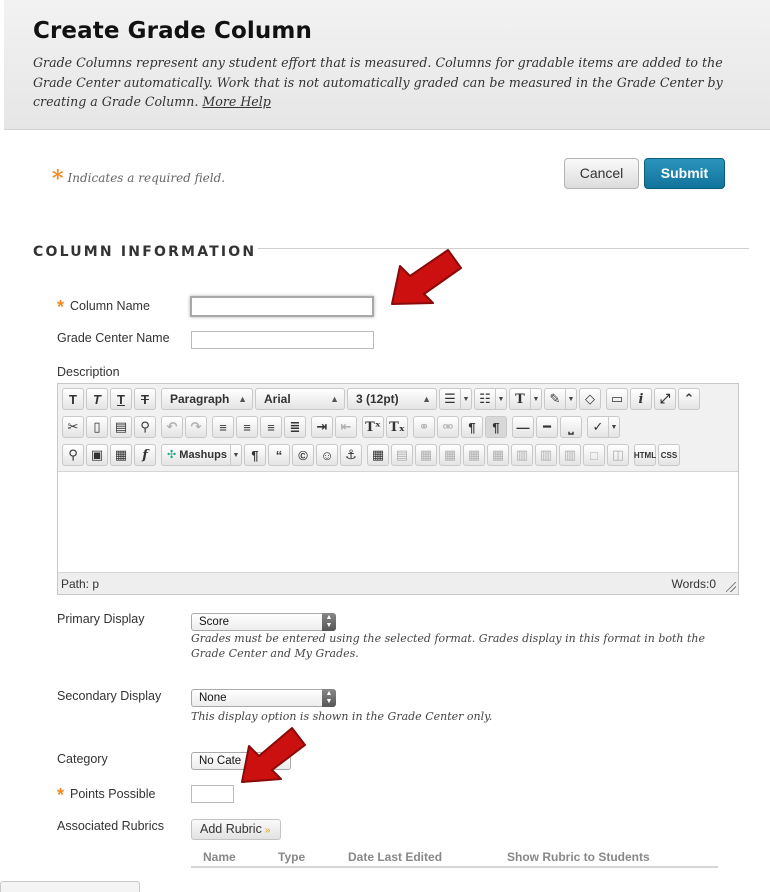 The width and height of the screenshot is (770, 892). What do you see at coordinates (247, 427) in the screenshot?
I see `align-center-icon: ≡` at bounding box center [247, 427].